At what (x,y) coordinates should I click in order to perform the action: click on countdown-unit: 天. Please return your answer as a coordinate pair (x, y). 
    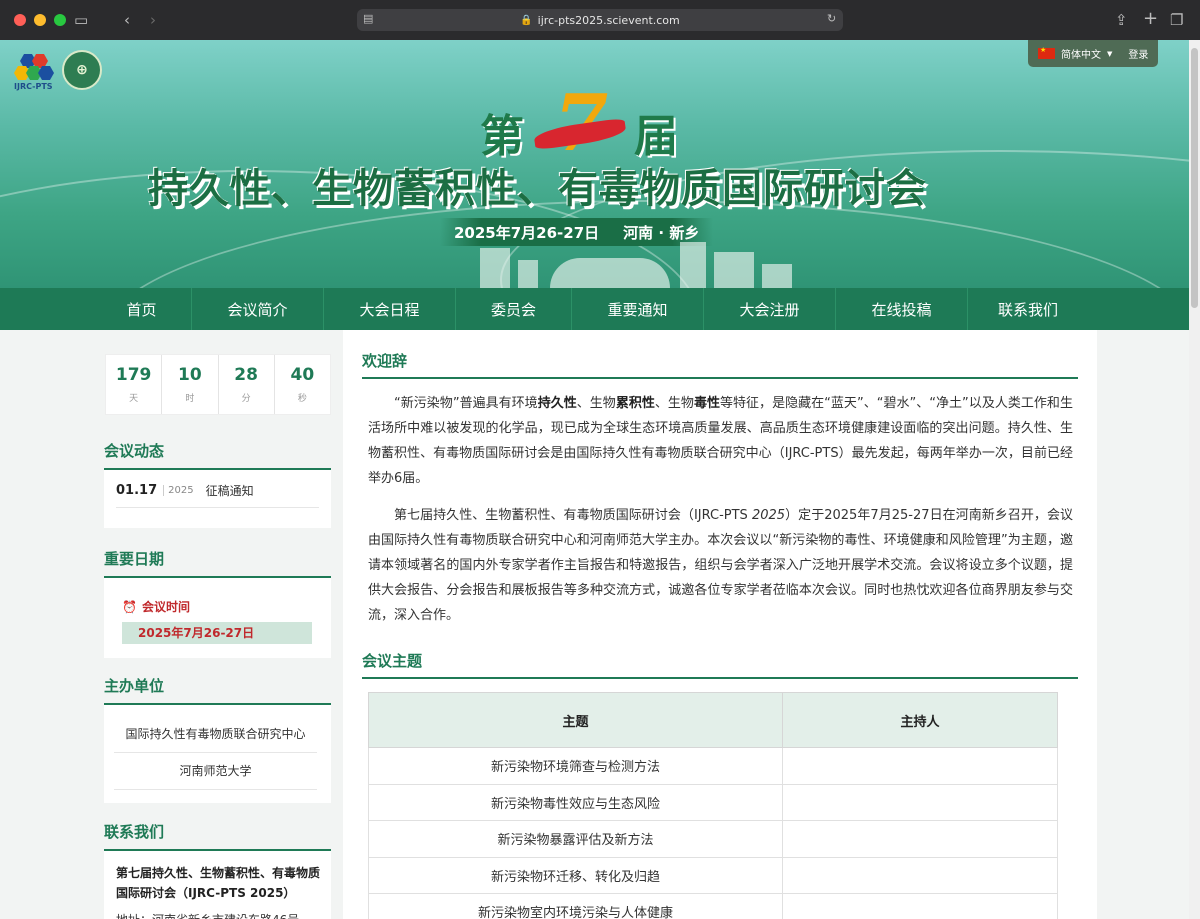
    Looking at the image, I should click on (134, 399).